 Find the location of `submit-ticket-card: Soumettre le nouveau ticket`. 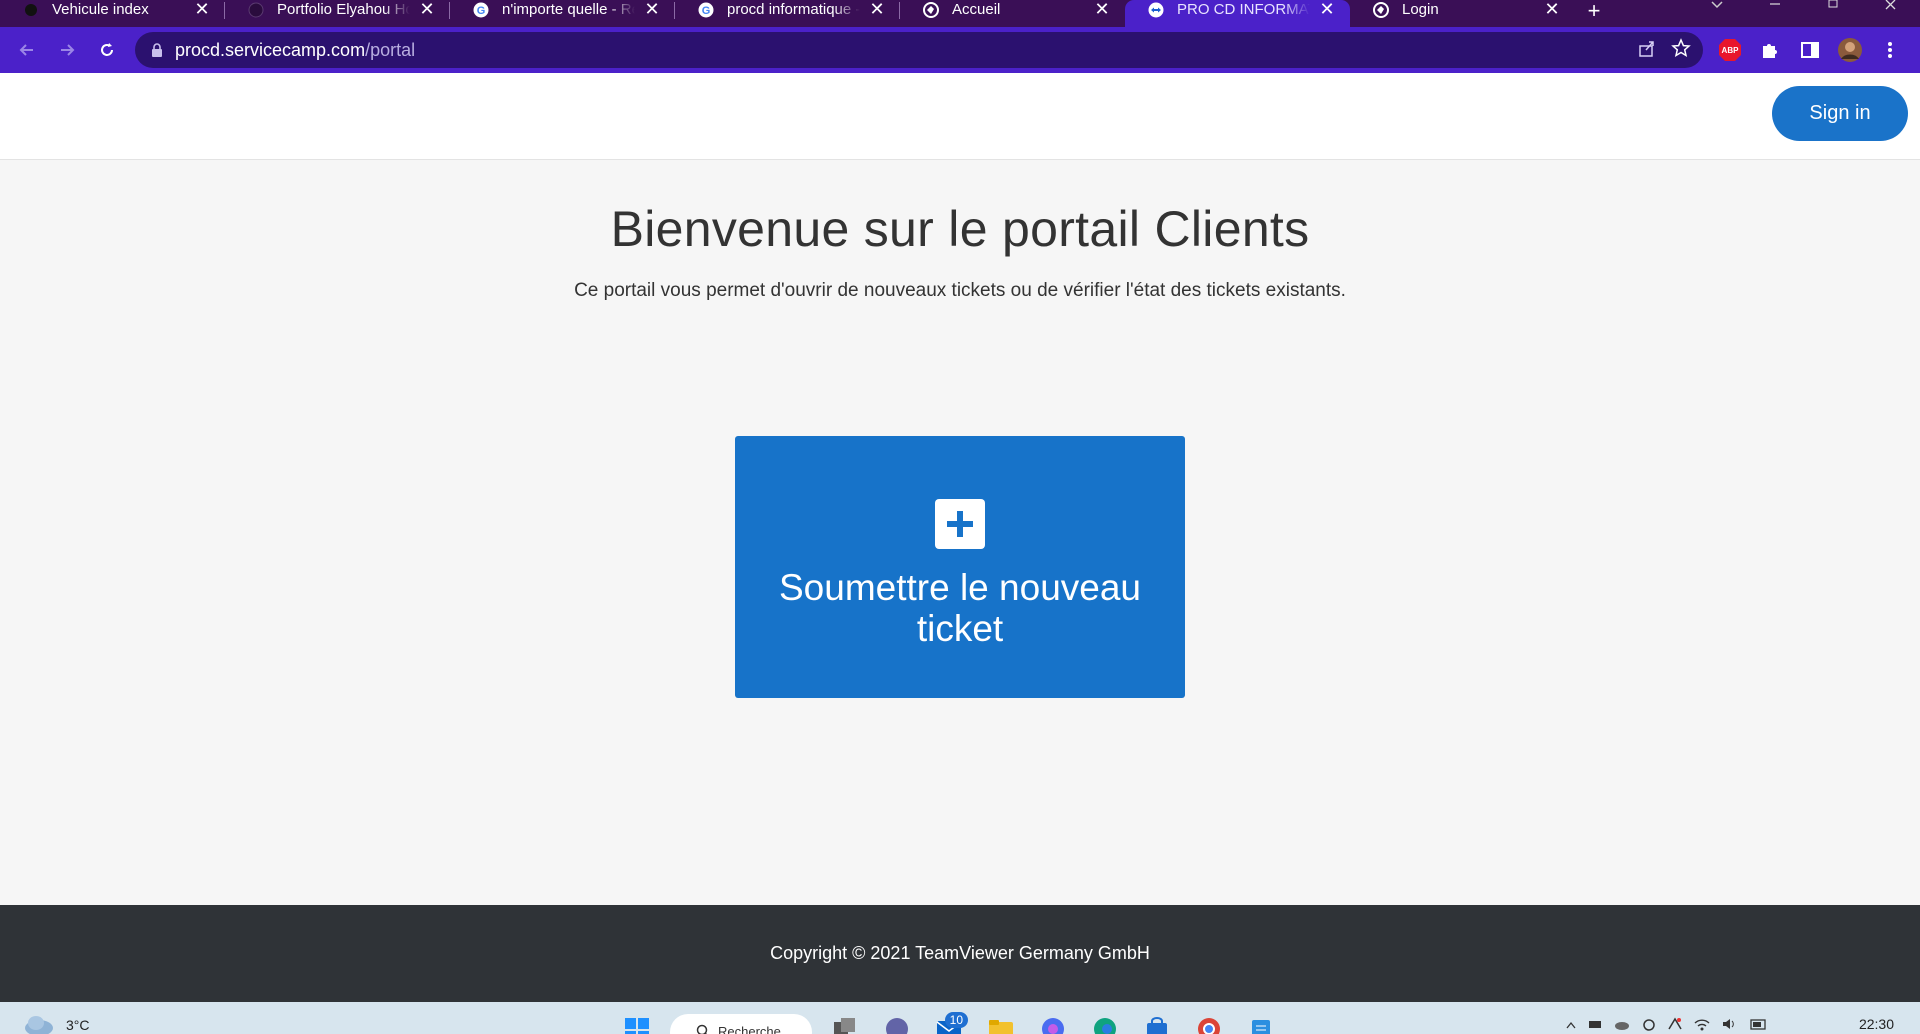

submit-ticket-card: Soumettre le nouveau ticket is located at coordinates (960, 567).